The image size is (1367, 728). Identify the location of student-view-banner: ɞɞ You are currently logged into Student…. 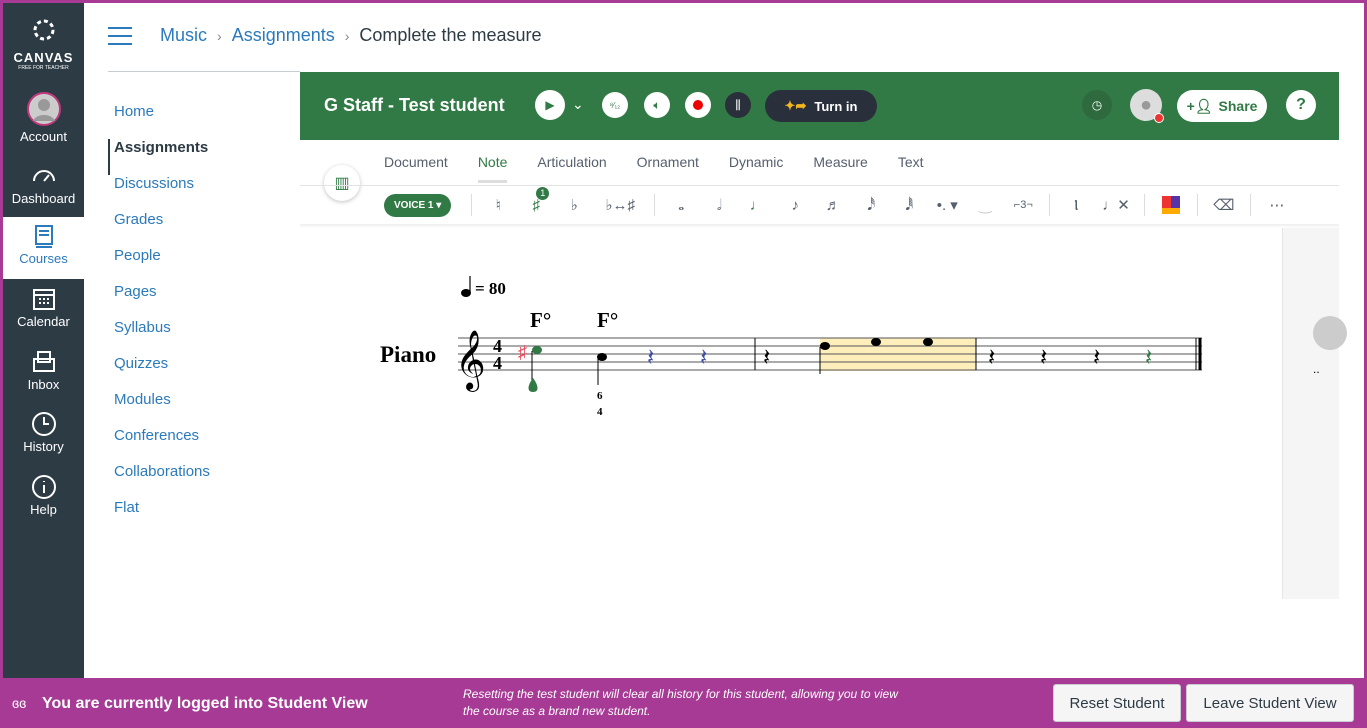
(683, 703).